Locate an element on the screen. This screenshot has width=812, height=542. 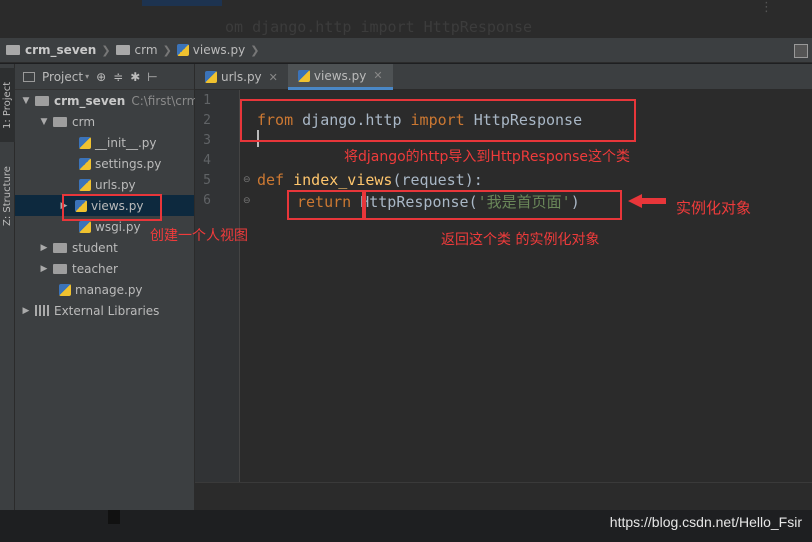
line-number: 6 is located at coordinates (207, 200).